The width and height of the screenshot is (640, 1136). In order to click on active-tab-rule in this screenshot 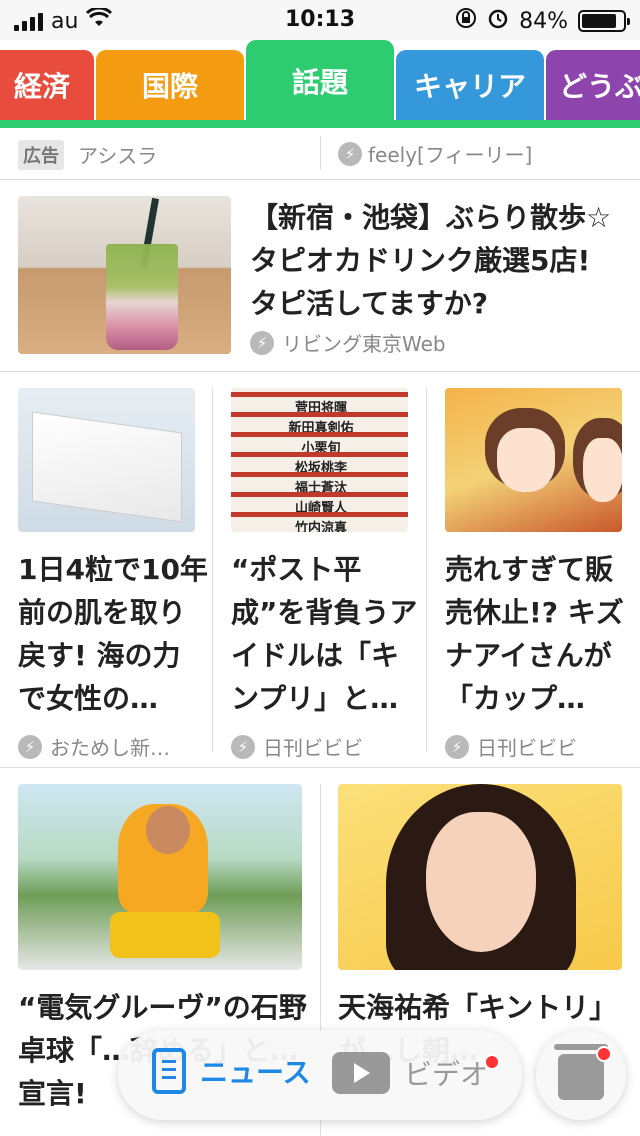, I will do `click(320, 124)`.